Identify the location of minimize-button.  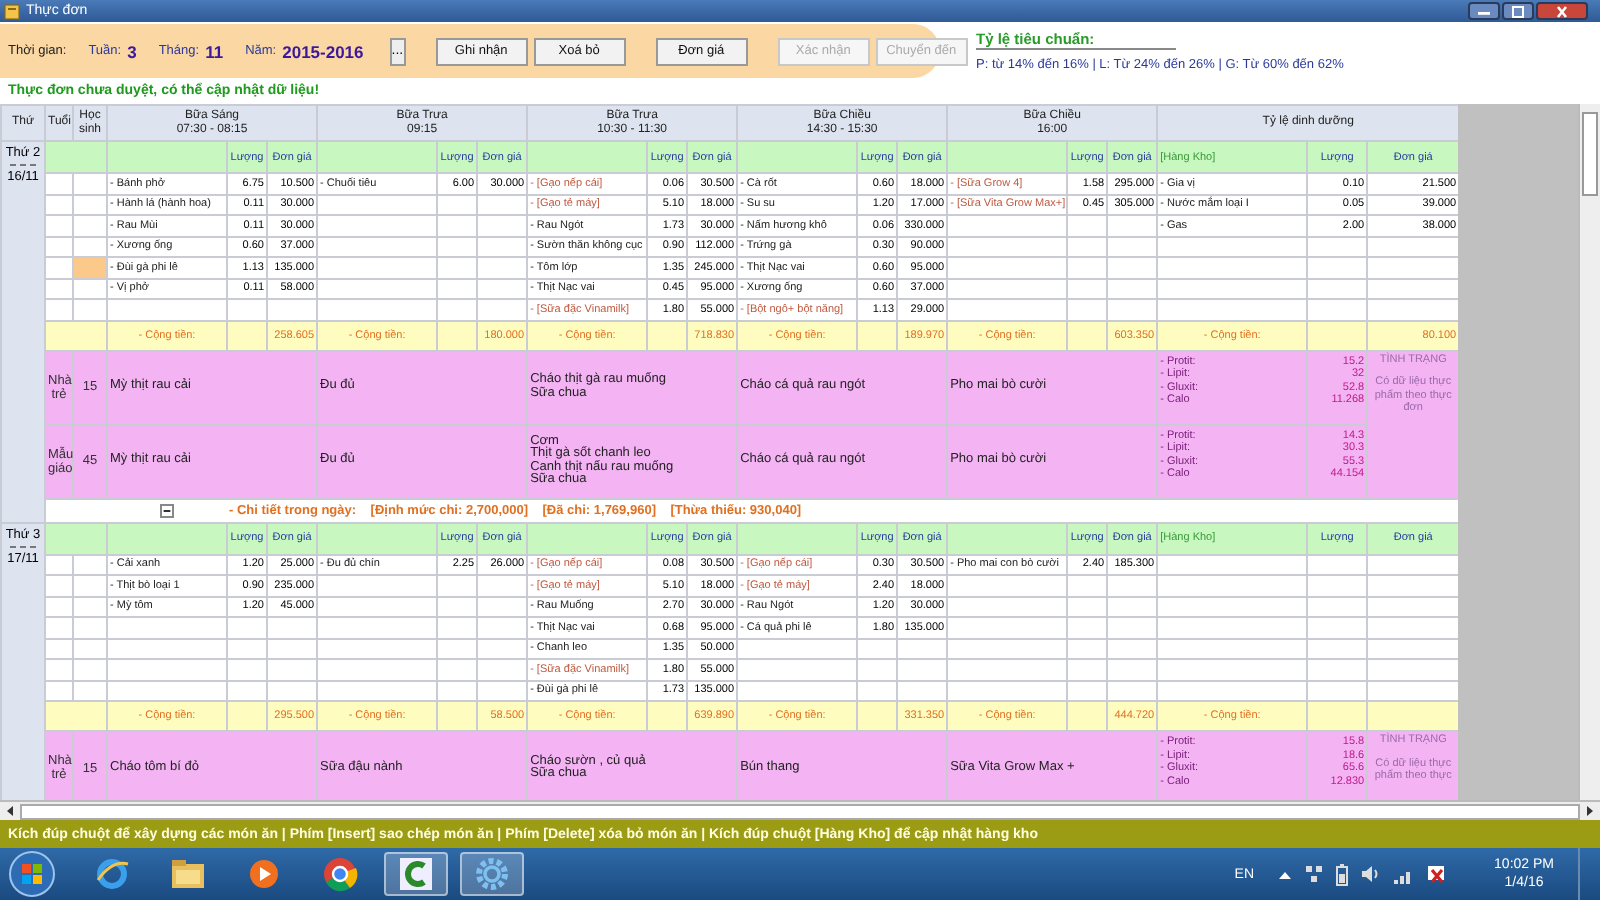
(1484, 11).